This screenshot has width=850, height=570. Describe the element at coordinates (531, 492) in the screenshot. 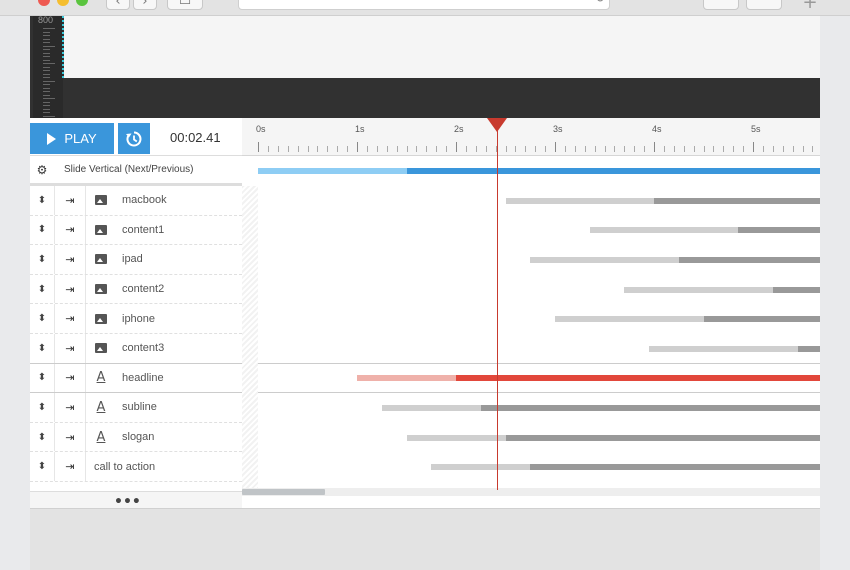

I see `horizontal-scrollbar` at that location.